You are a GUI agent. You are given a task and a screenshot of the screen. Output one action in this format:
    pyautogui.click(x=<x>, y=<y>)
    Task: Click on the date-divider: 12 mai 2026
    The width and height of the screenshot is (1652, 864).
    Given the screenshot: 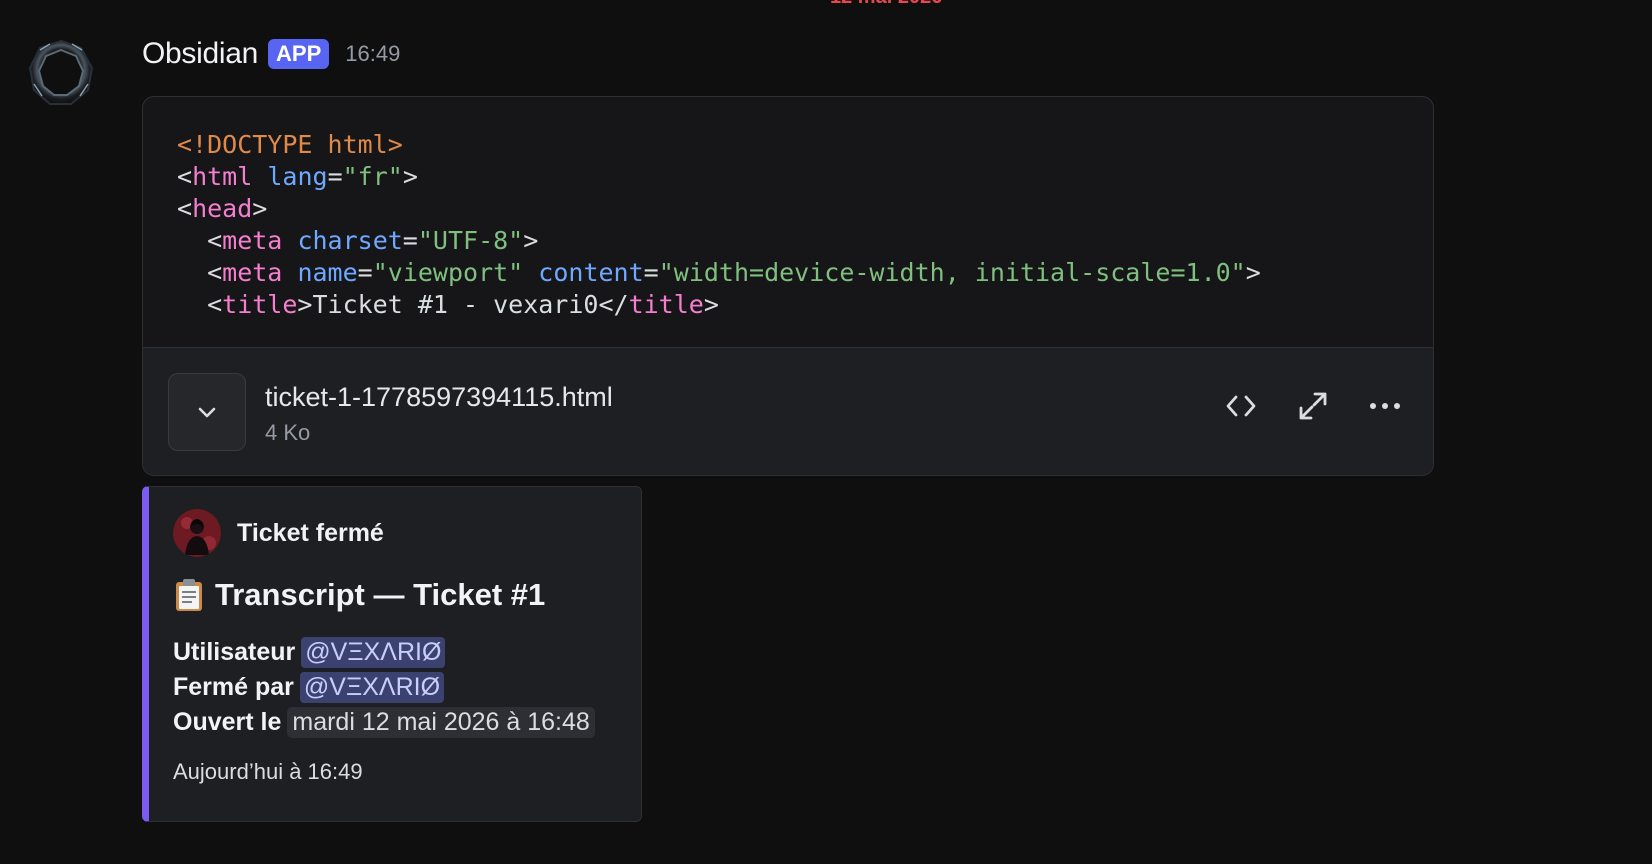 What is the action you would take?
    pyautogui.click(x=886, y=4)
    